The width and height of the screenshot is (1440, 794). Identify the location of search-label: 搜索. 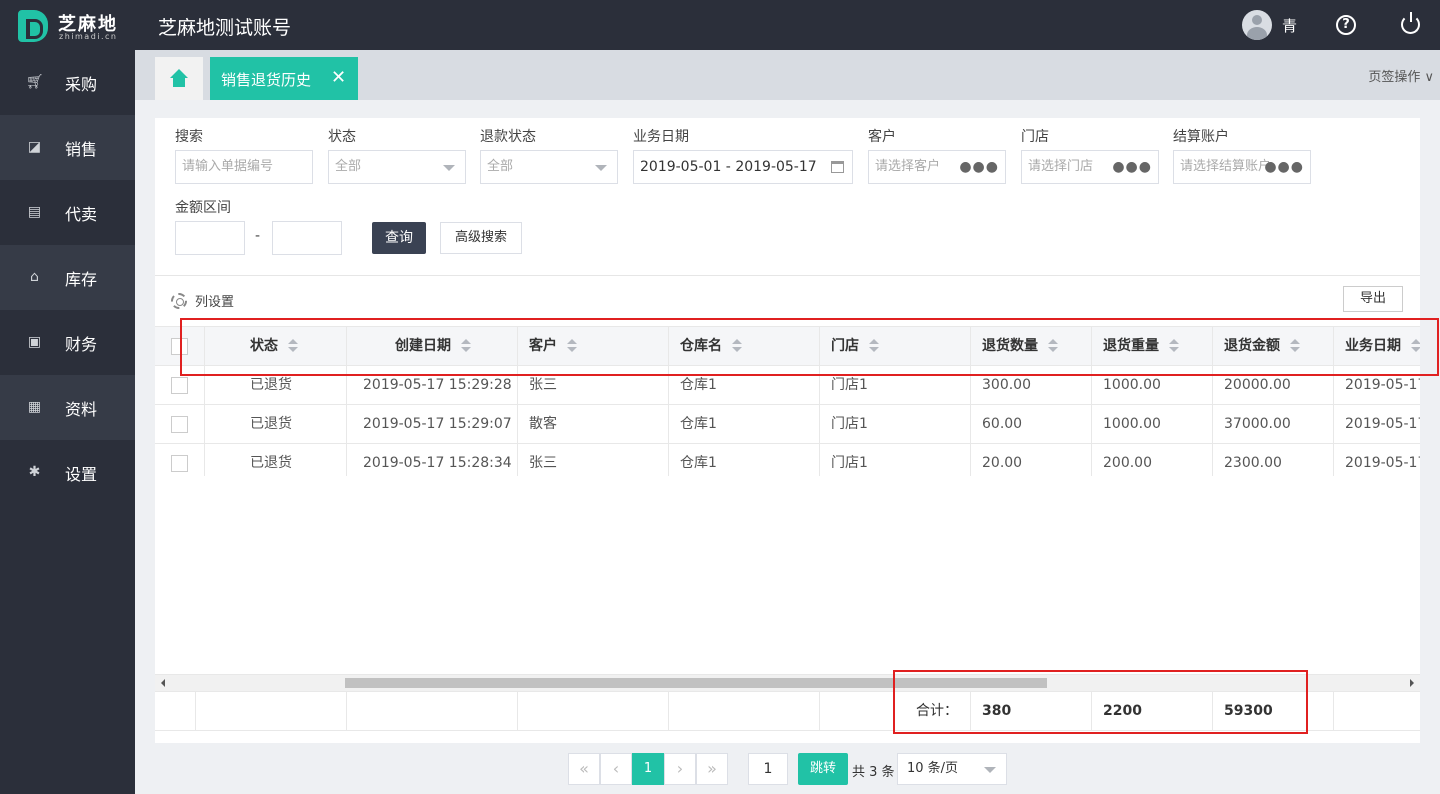
(189, 137).